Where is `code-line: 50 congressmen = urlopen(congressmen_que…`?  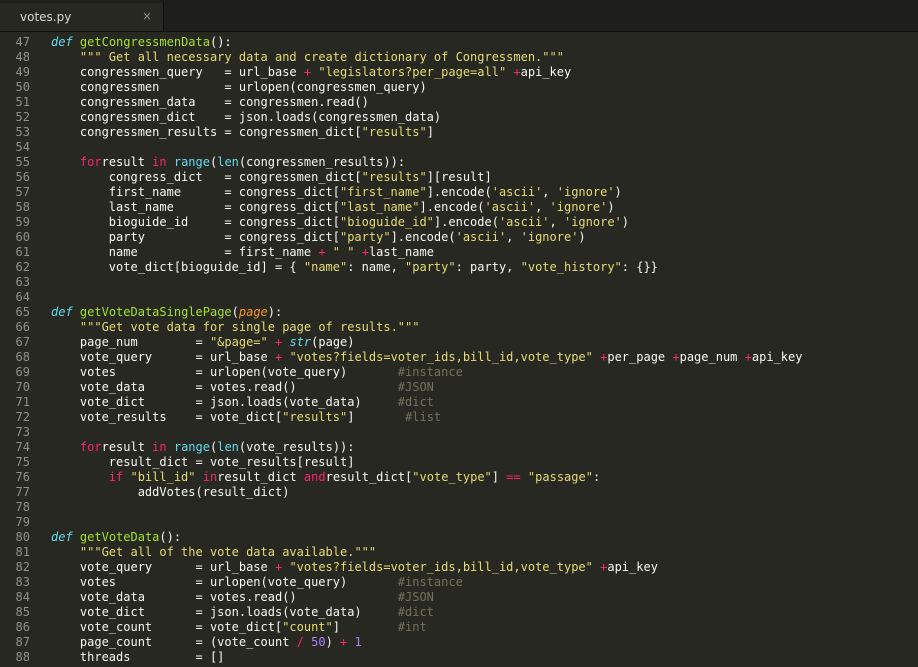
code-line: 50 congressmen = urlopen(congressmen_que… is located at coordinates (459, 87).